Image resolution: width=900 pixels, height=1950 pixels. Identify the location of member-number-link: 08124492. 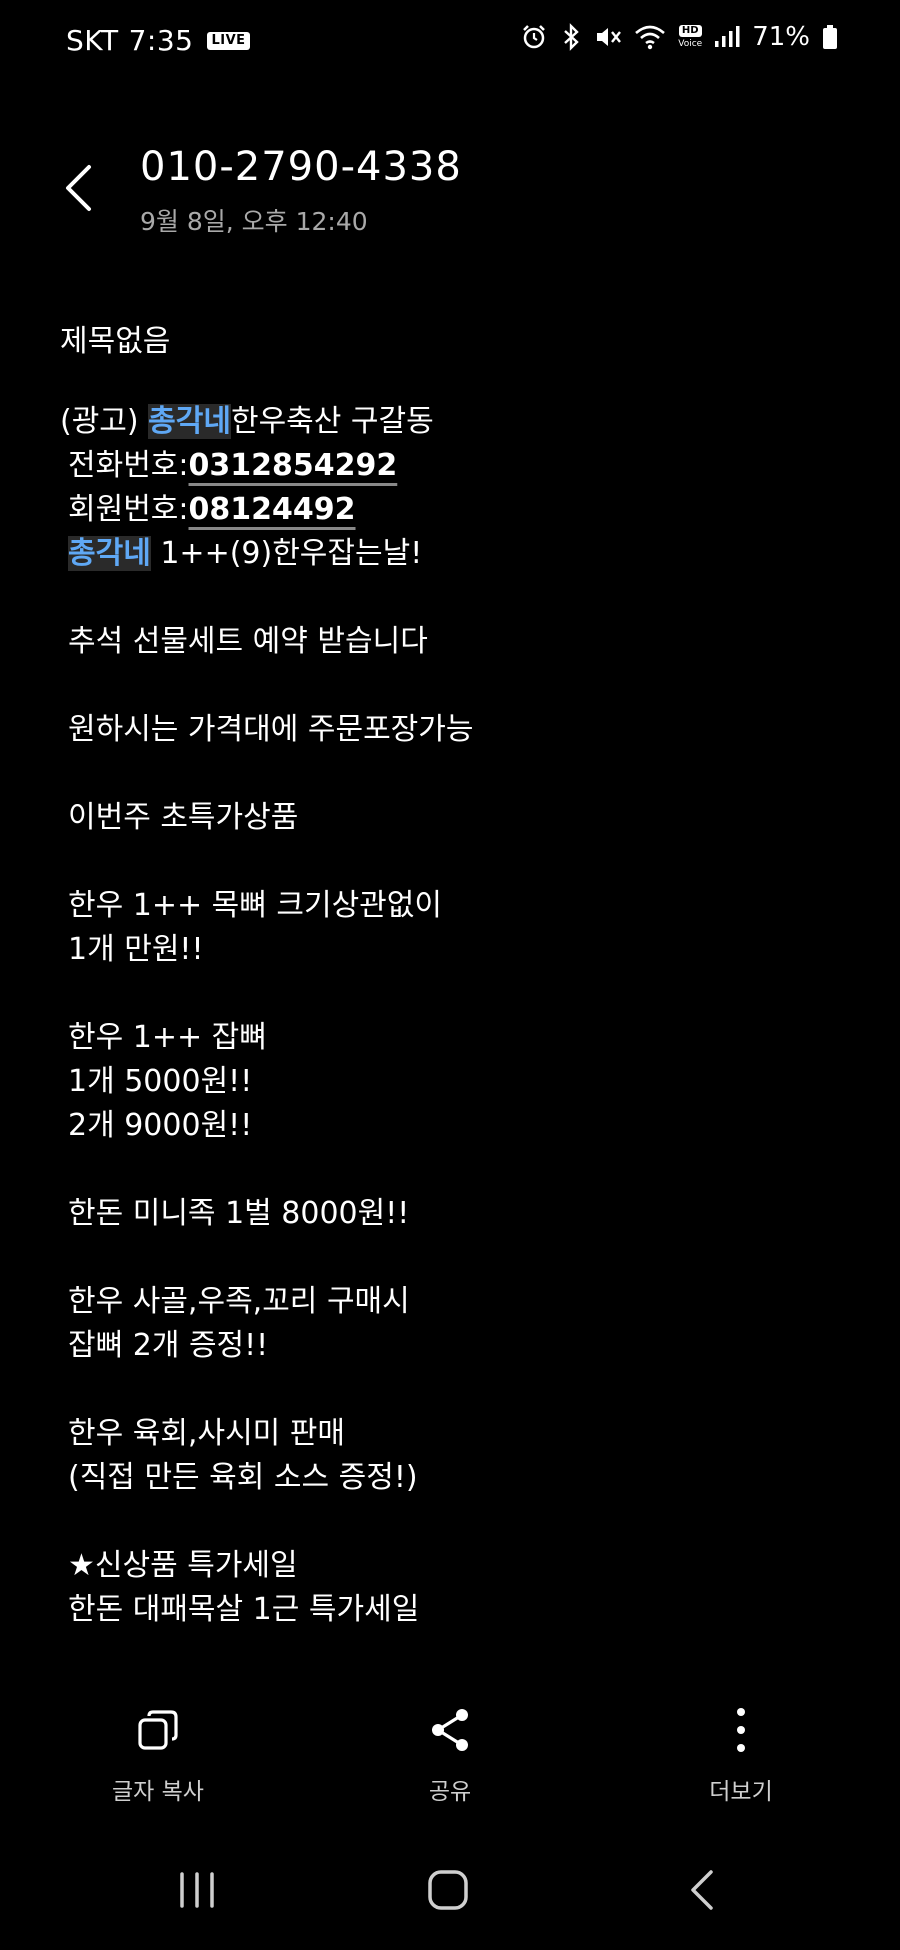
(272, 509).